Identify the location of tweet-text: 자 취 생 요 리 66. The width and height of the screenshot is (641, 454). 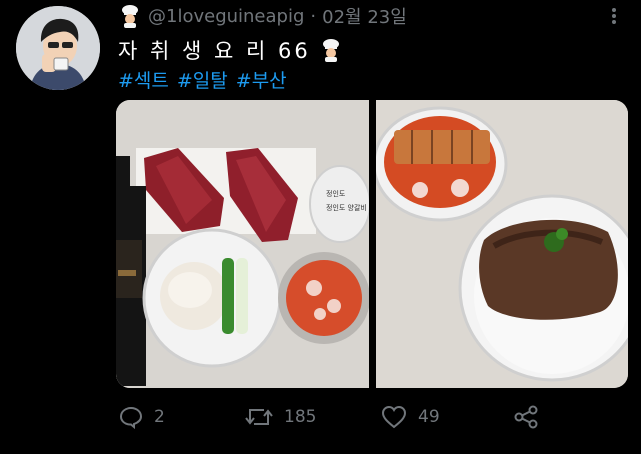
(230, 50).